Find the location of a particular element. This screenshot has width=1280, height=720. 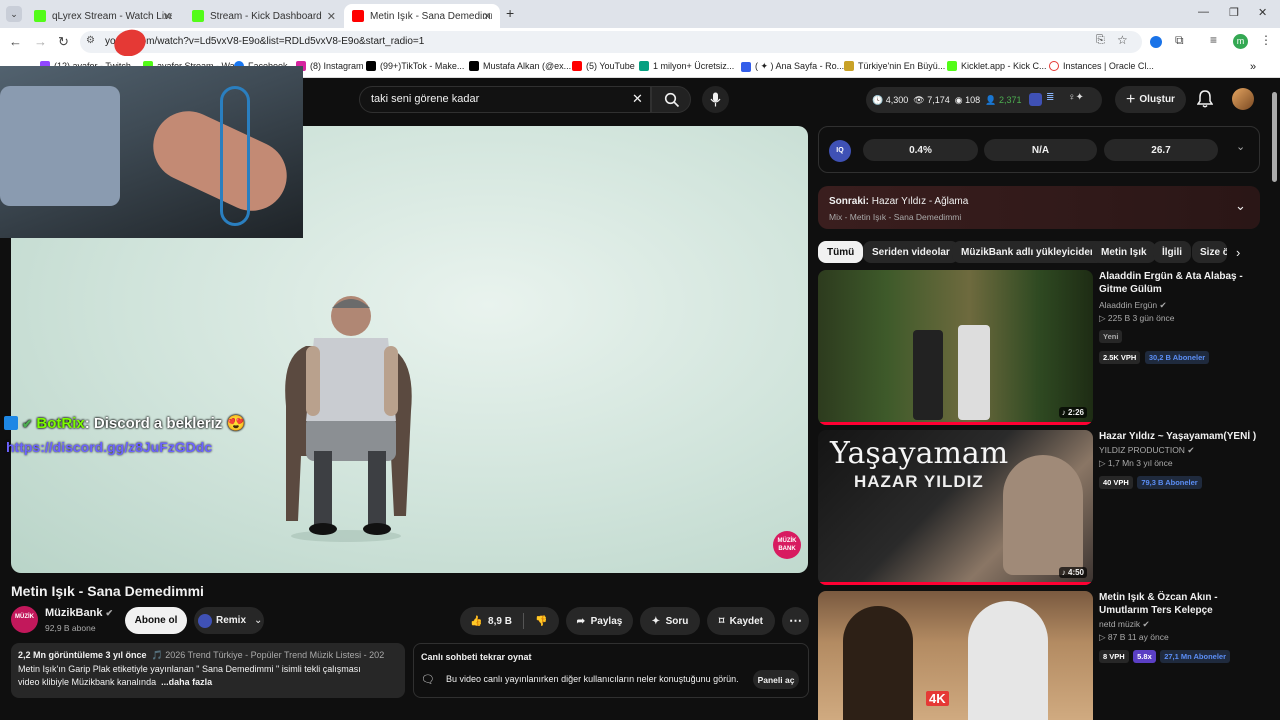

chip-series: Seriden videolar is located at coordinates (911, 252).